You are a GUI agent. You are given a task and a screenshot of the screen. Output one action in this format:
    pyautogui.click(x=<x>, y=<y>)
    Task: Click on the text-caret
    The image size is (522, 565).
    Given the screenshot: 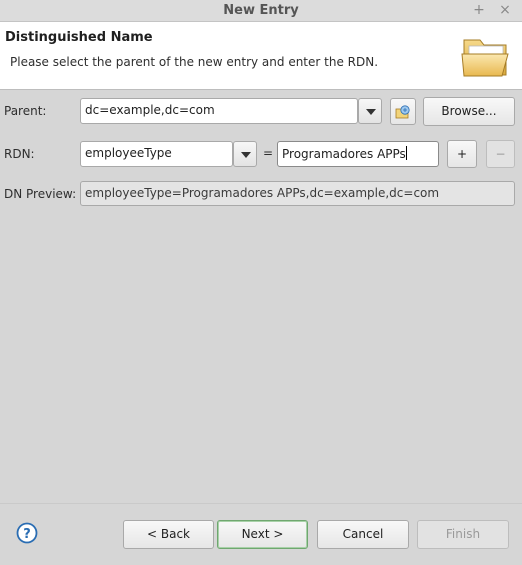 What is the action you would take?
    pyautogui.click(x=406, y=153)
    